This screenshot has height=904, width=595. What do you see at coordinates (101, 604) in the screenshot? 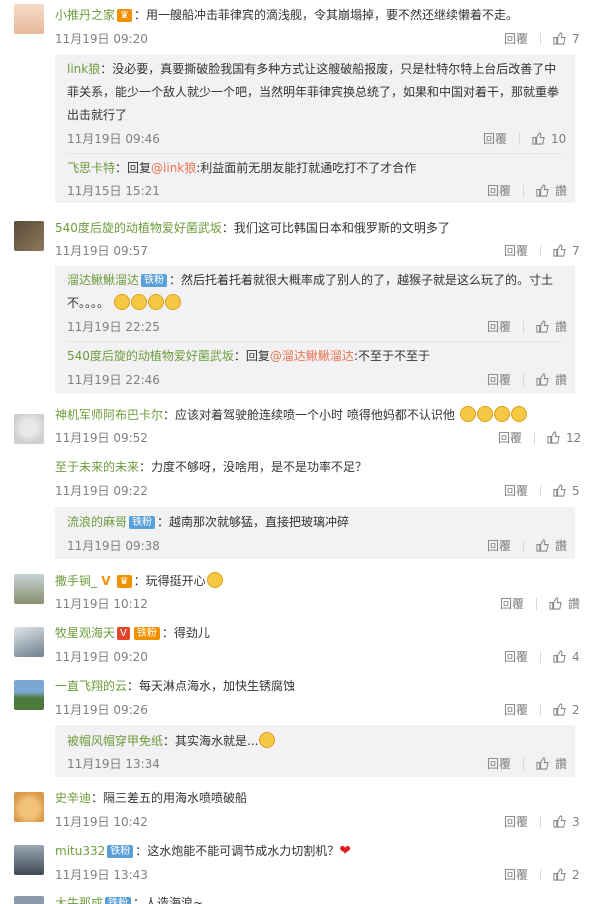
I see `timestamp: 11月19日 10:12` at bounding box center [101, 604].